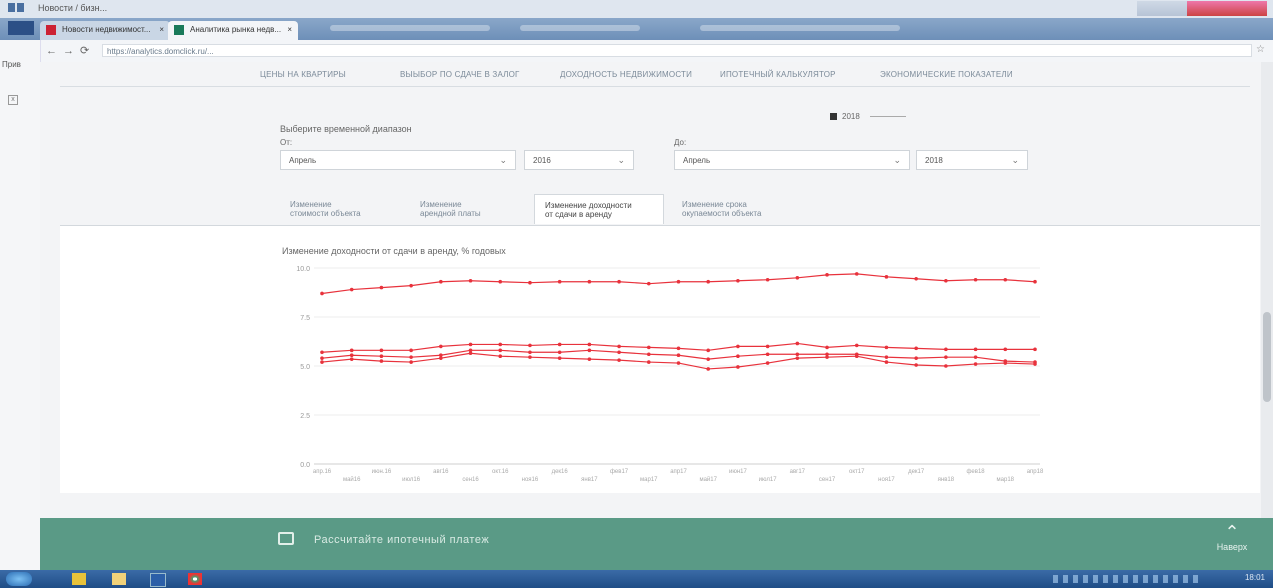 The width and height of the screenshot is (1273, 588). Describe the element at coordinates (411, 480) in the screenshot. I see `x-tick-label: июл16` at that location.